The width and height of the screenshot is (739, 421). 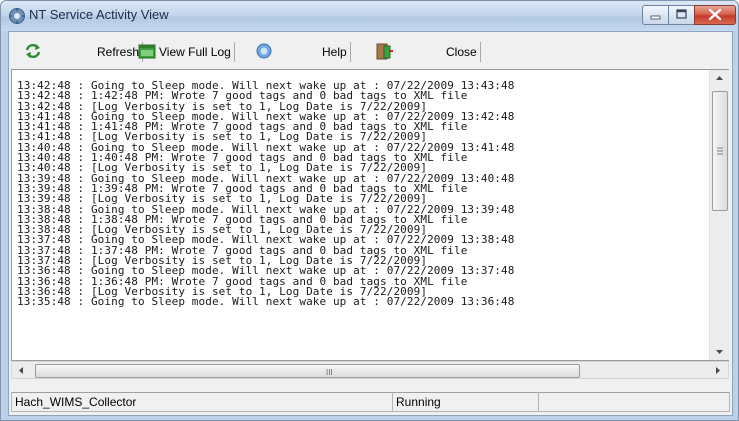 I want to click on horizontal-scroll-thumb: III, so click(x=307, y=371).